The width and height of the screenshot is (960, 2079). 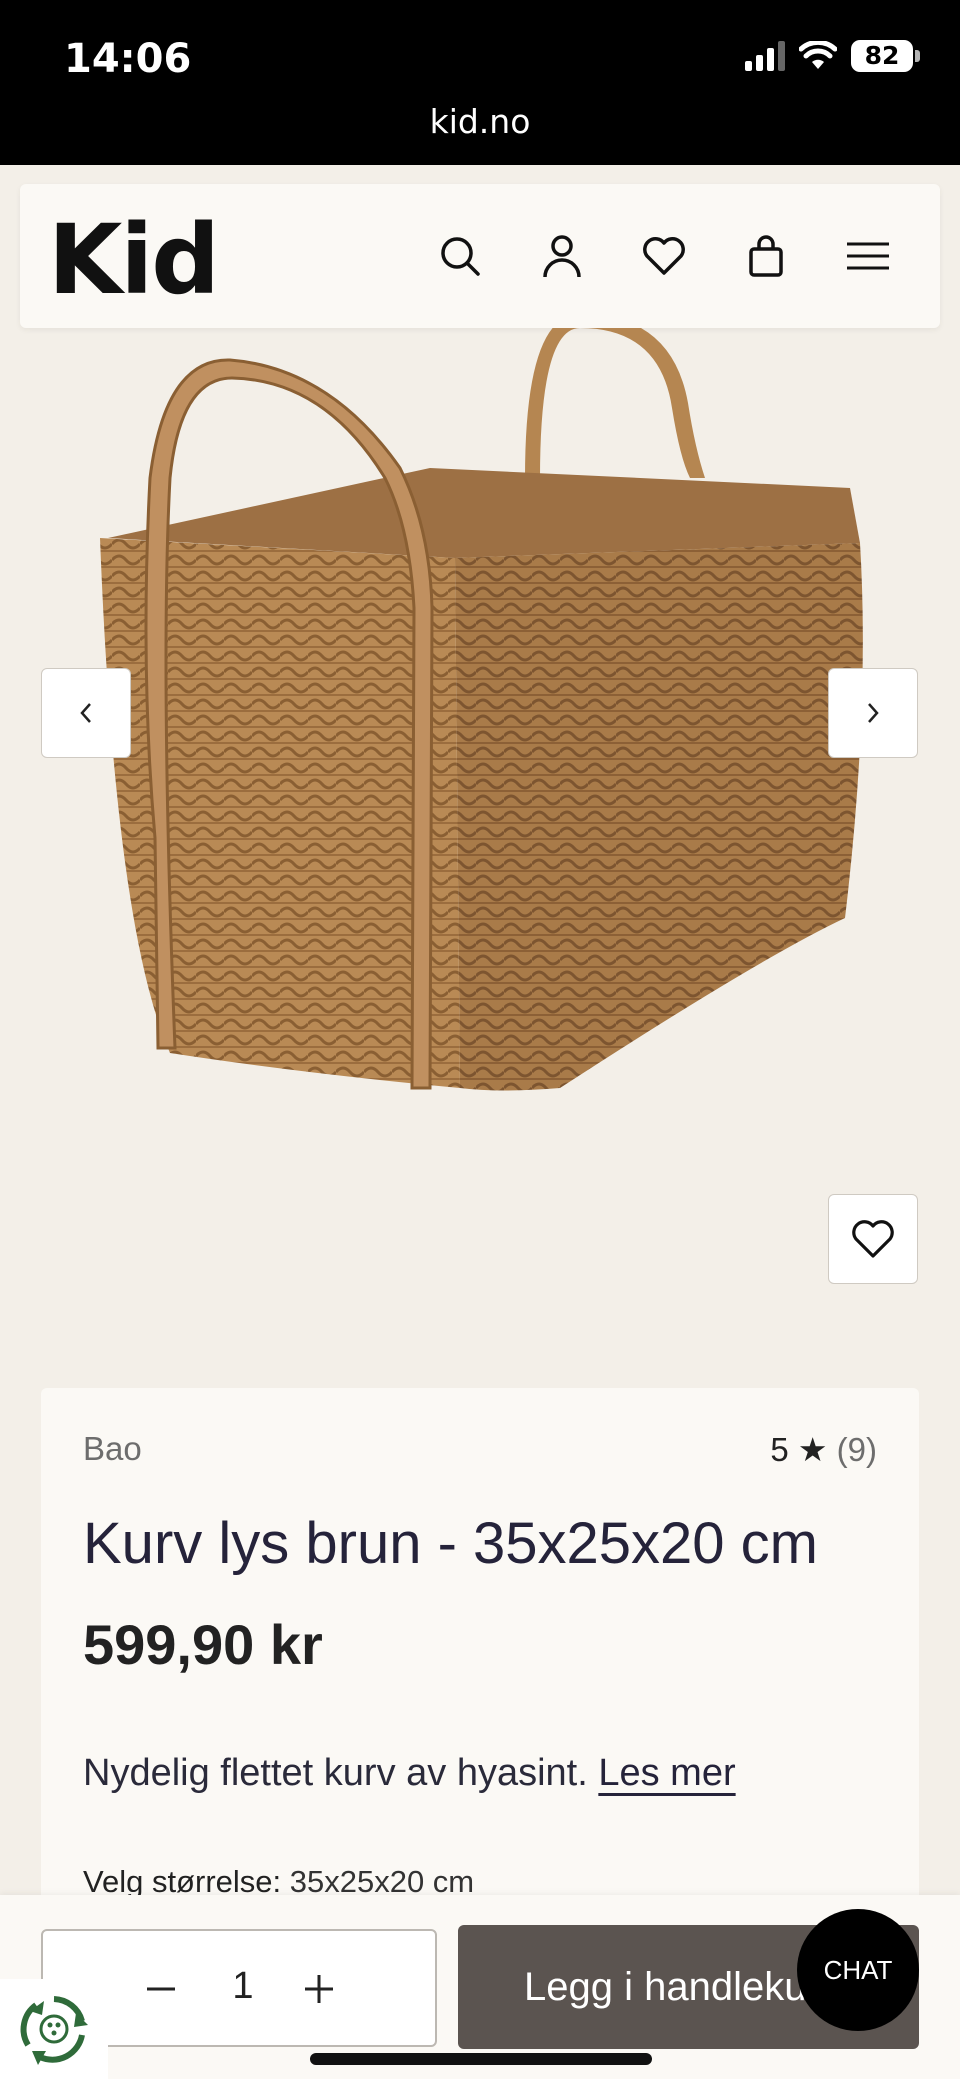 I want to click on search-icon, so click(x=460, y=256).